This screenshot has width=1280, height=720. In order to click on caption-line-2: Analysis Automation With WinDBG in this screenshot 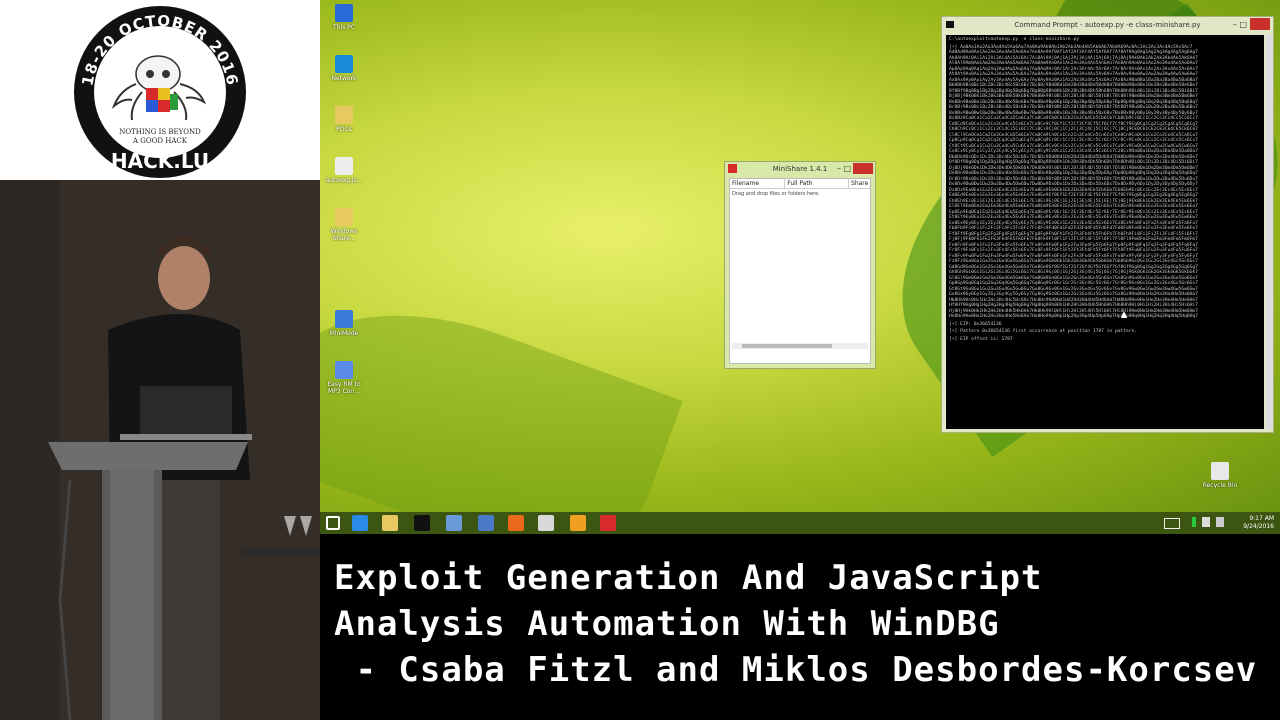, I will do `click(667, 624)`.